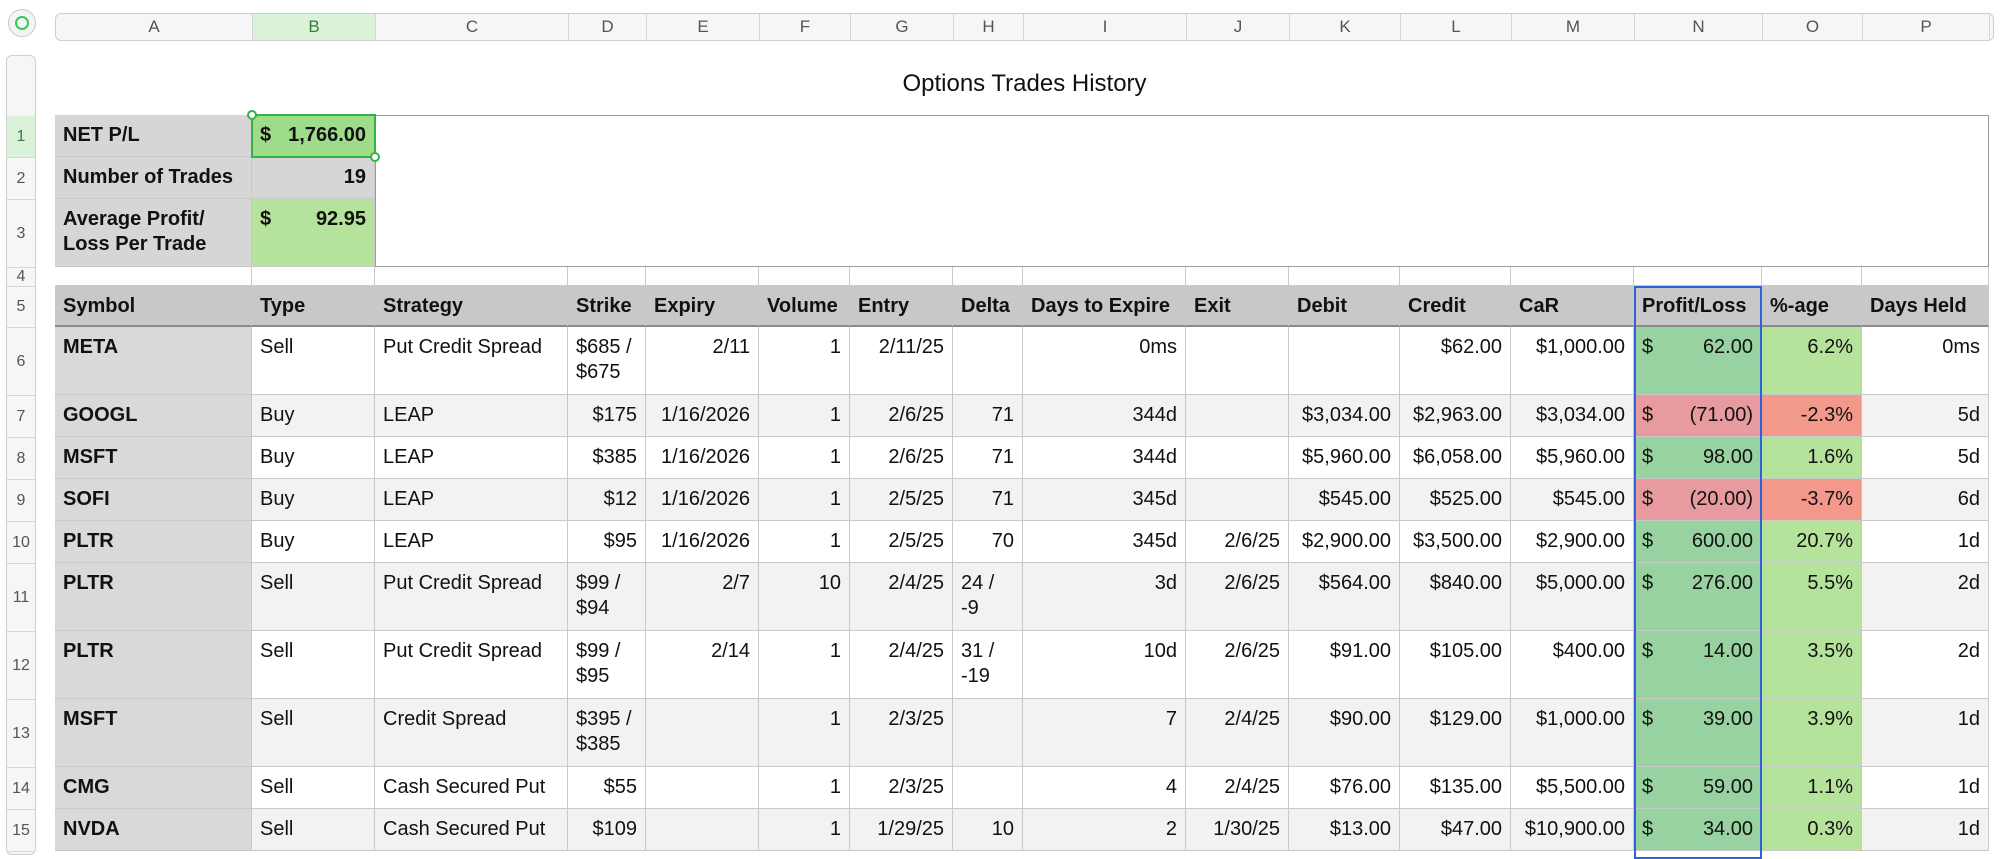 The width and height of the screenshot is (2000, 859). I want to click on column-header-a: A, so click(154, 27).